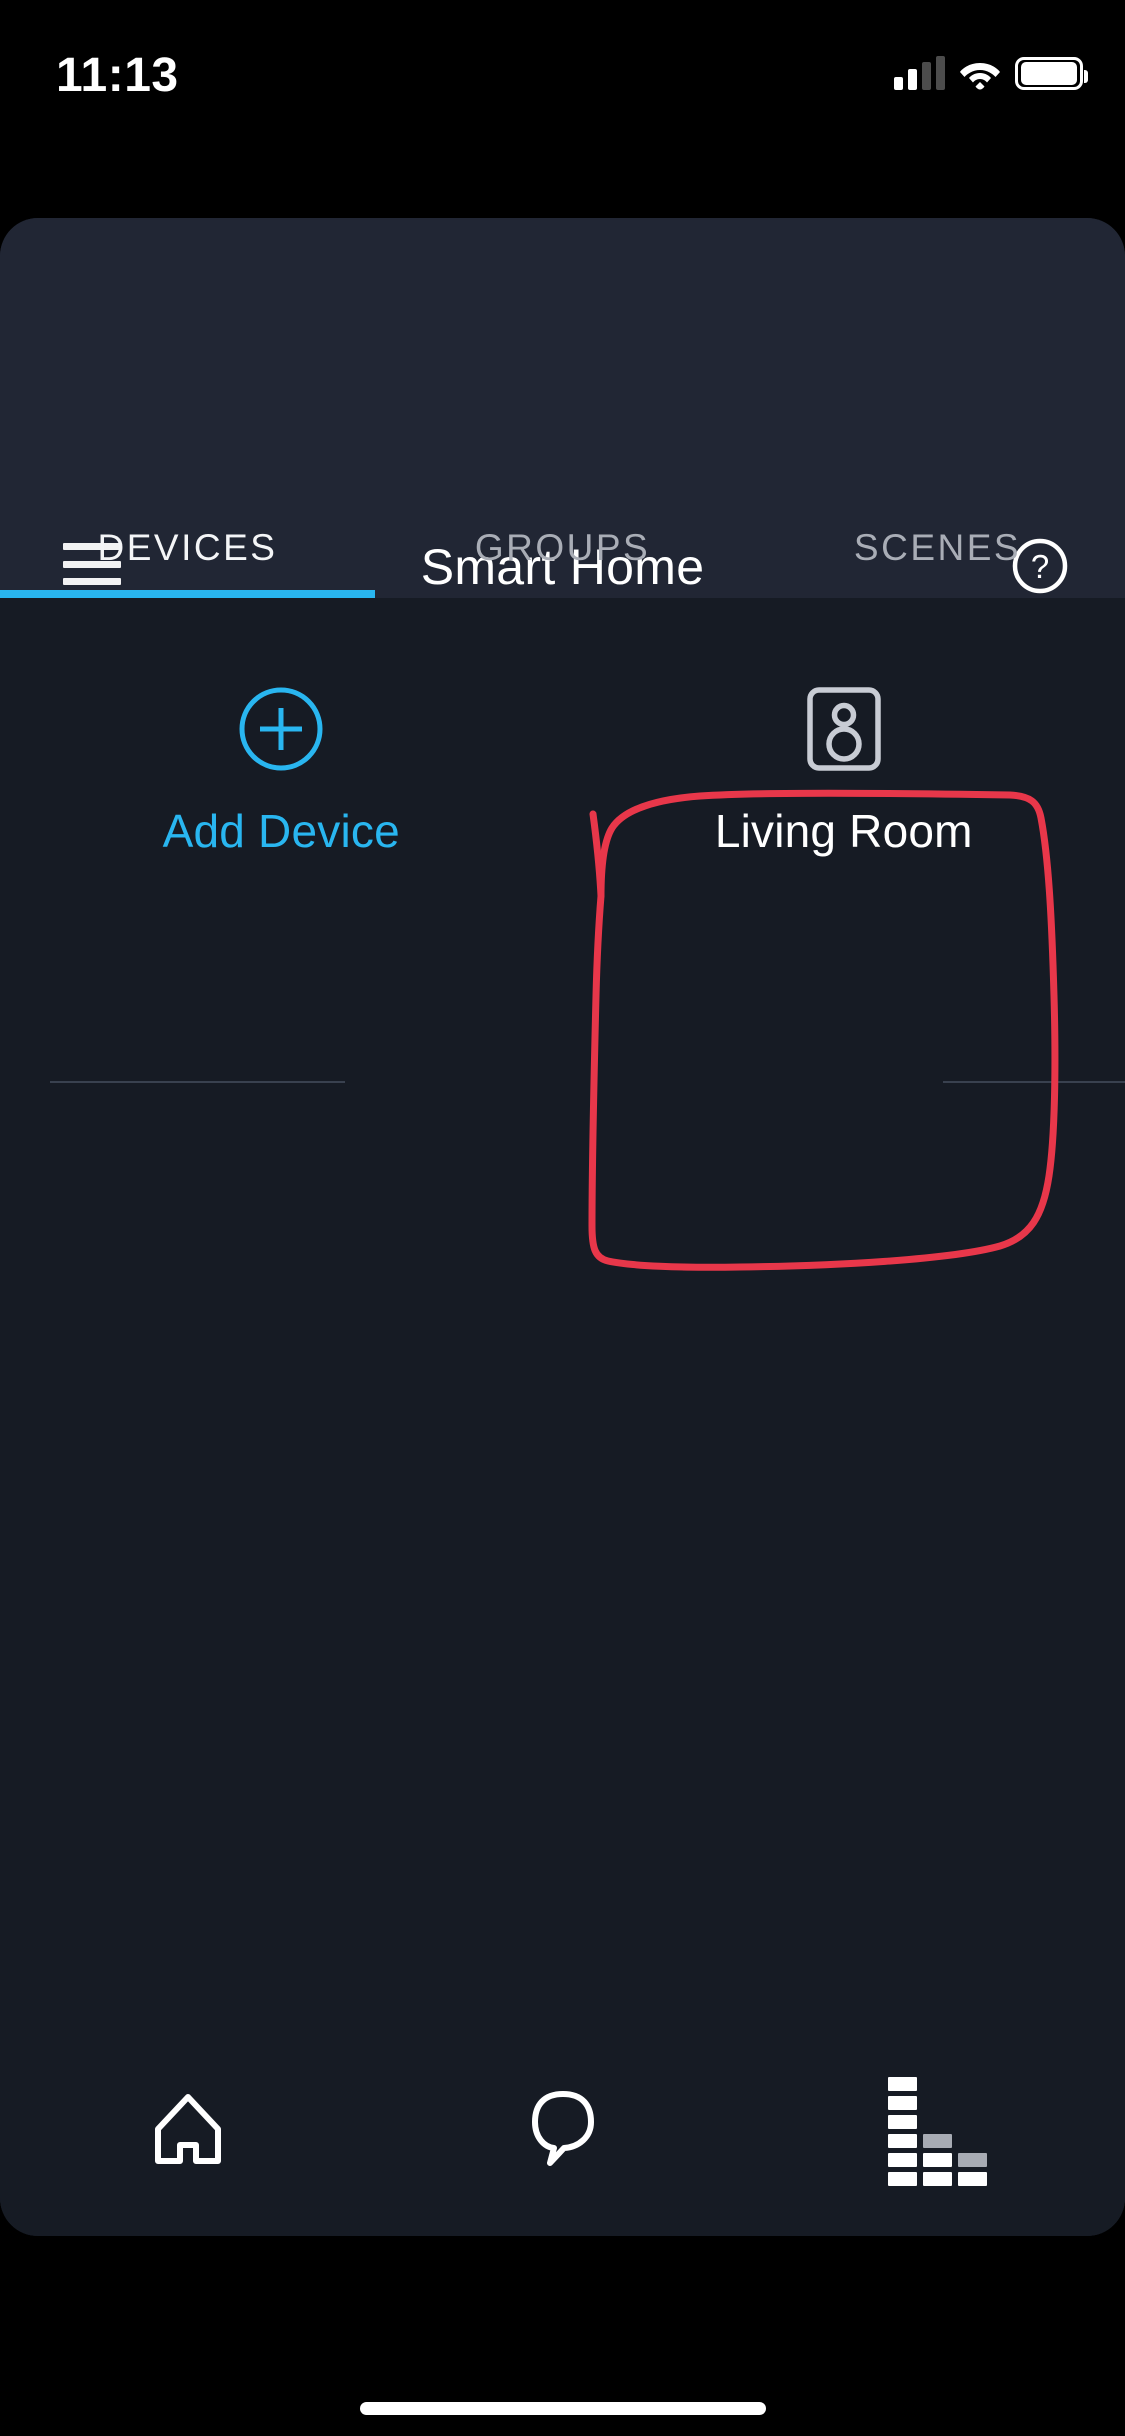  I want to click on nav-item-communicate, so click(562, 2145).